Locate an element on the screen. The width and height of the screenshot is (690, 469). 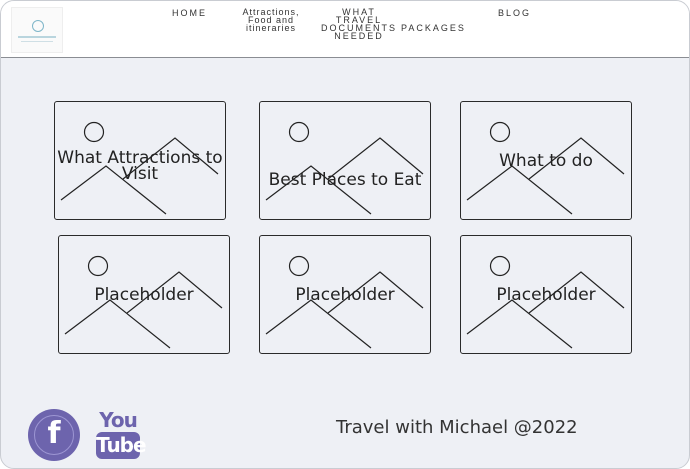
facebook-f-glyph: f is located at coordinates (54, 433).